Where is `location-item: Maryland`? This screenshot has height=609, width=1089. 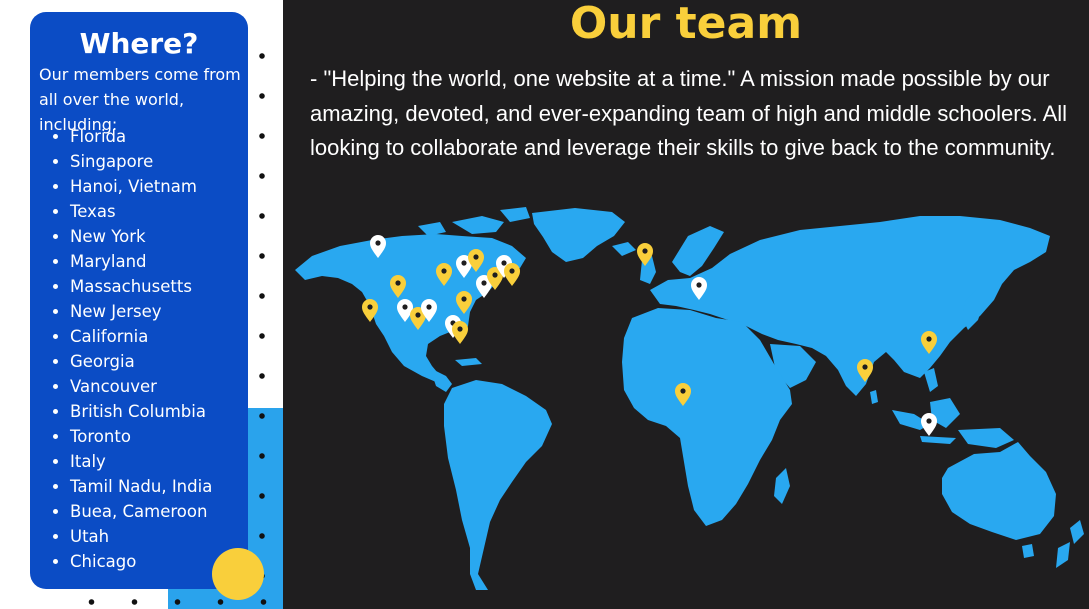
location-item: Maryland is located at coordinates (141, 261).